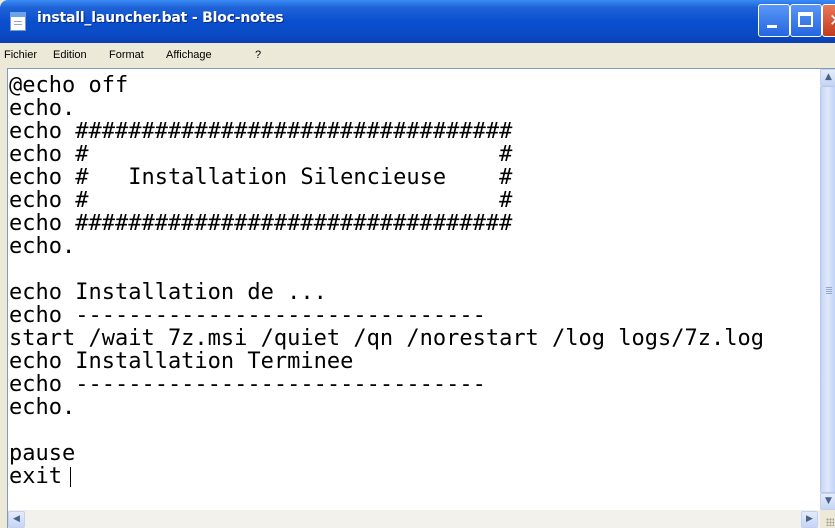 Image resolution: width=835 pixels, height=528 pixels. I want to click on editor-line: pause, so click(42, 453).